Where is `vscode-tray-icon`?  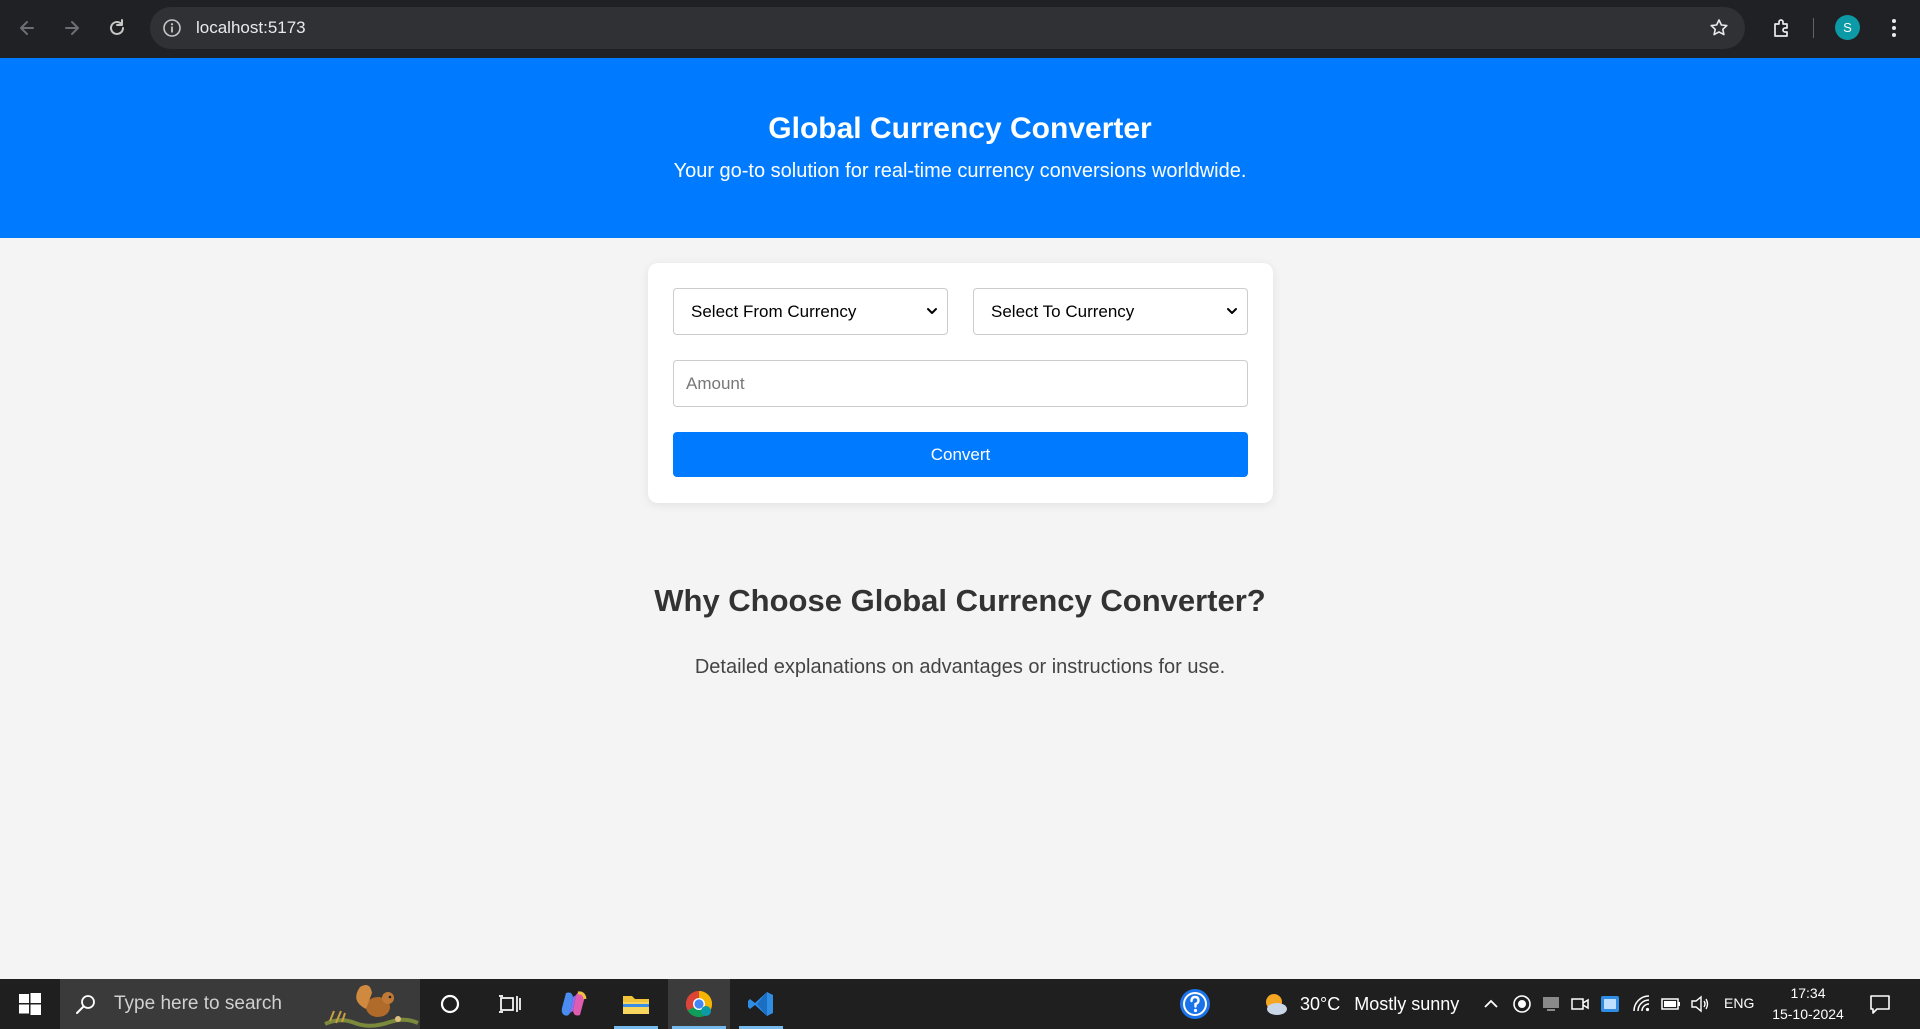
vscode-tray-icon is located at coordinates (1610, 1004).